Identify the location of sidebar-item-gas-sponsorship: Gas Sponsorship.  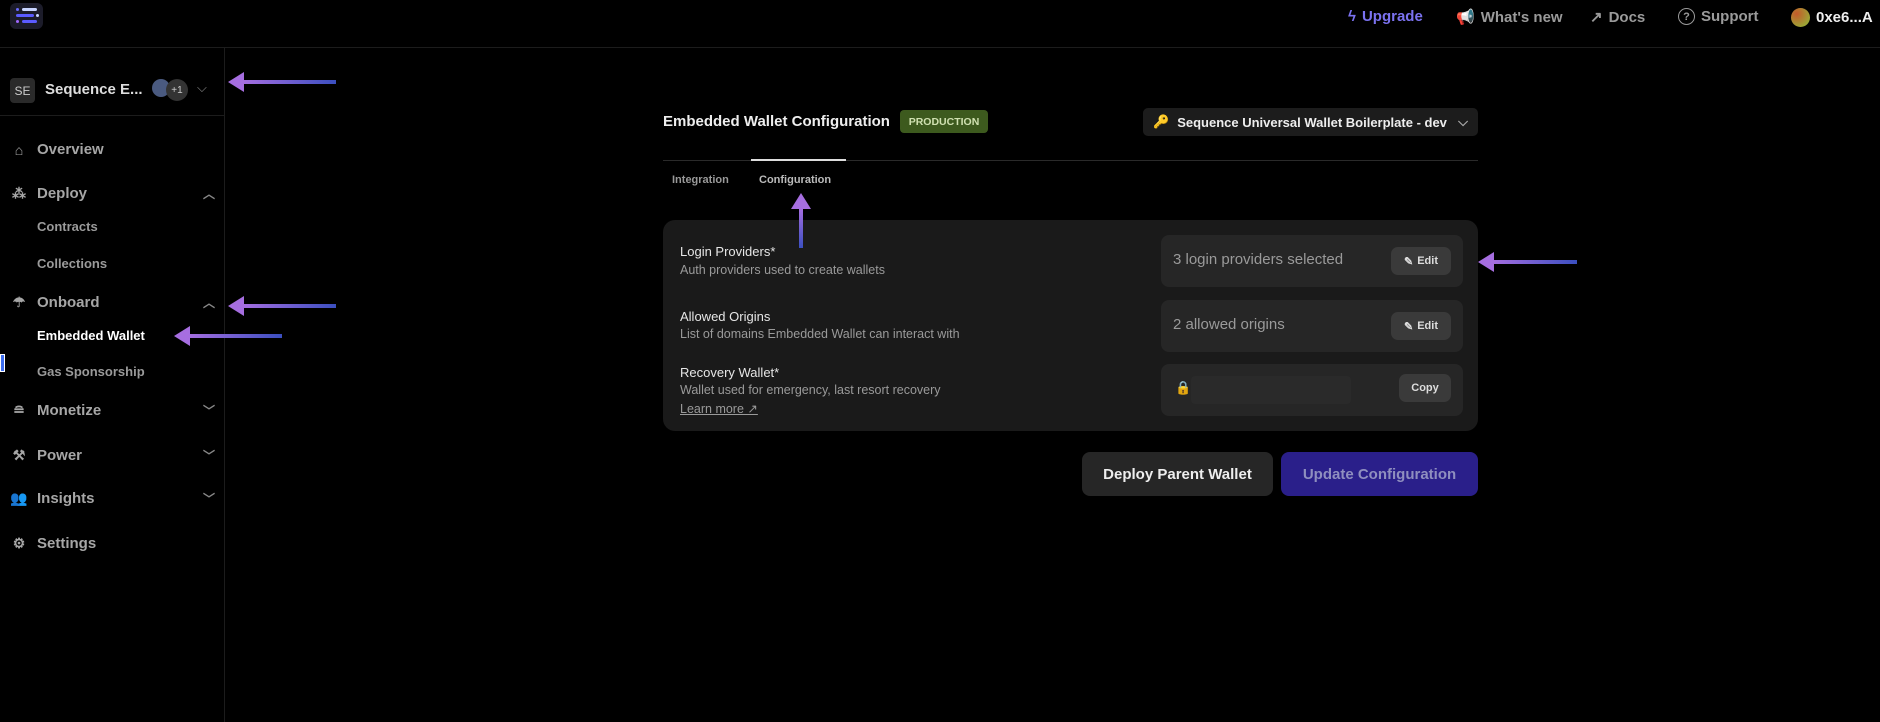
(91, 371).